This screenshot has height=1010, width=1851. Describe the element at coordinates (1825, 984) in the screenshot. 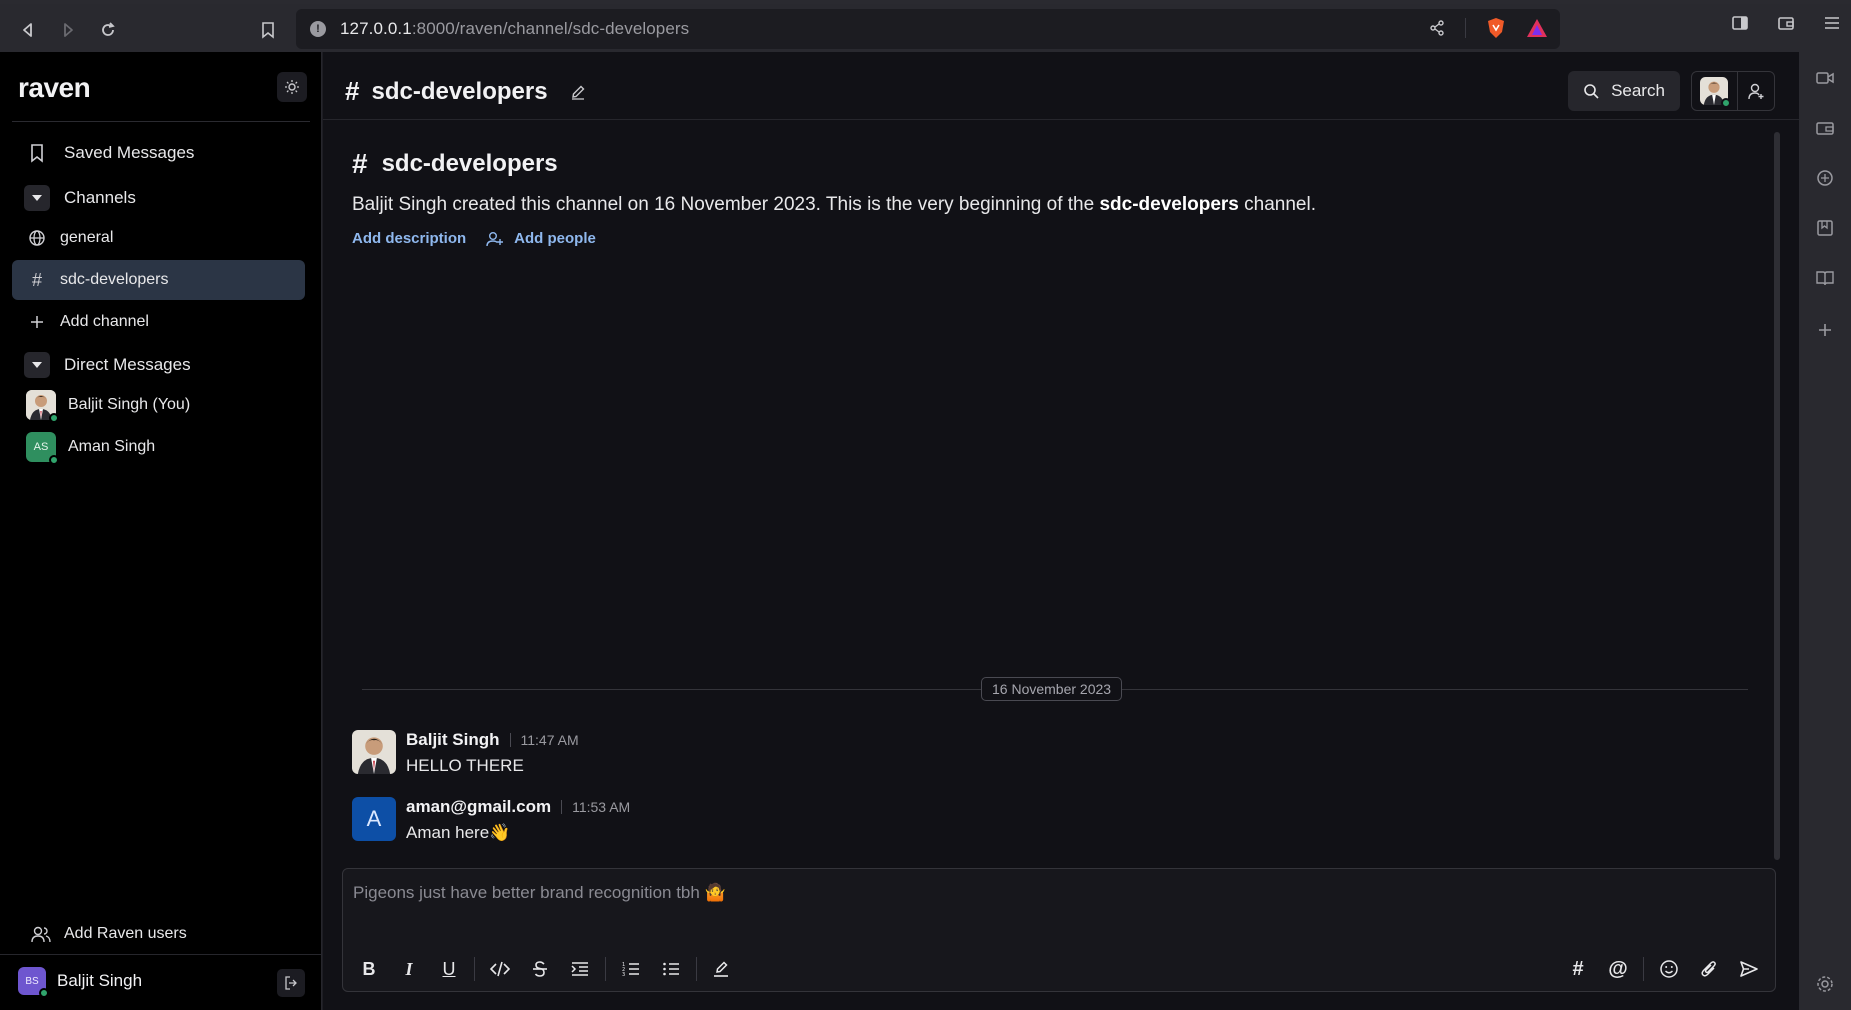

I see `settings-gear-icon` at that location.